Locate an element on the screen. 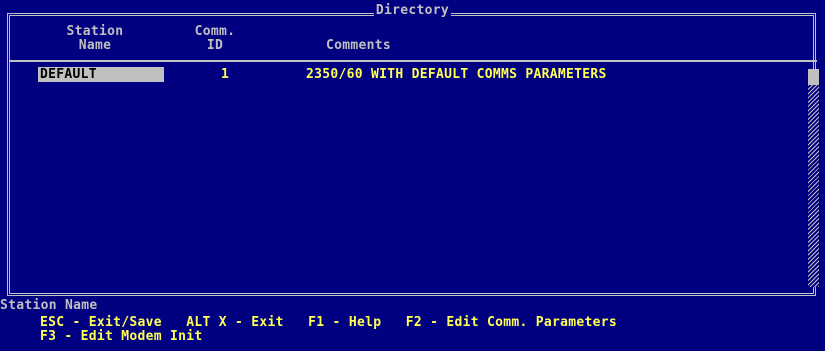 The width and height of the screenshot is (825, 351). scrollbar-thumb is located at coordinates (813, 77).